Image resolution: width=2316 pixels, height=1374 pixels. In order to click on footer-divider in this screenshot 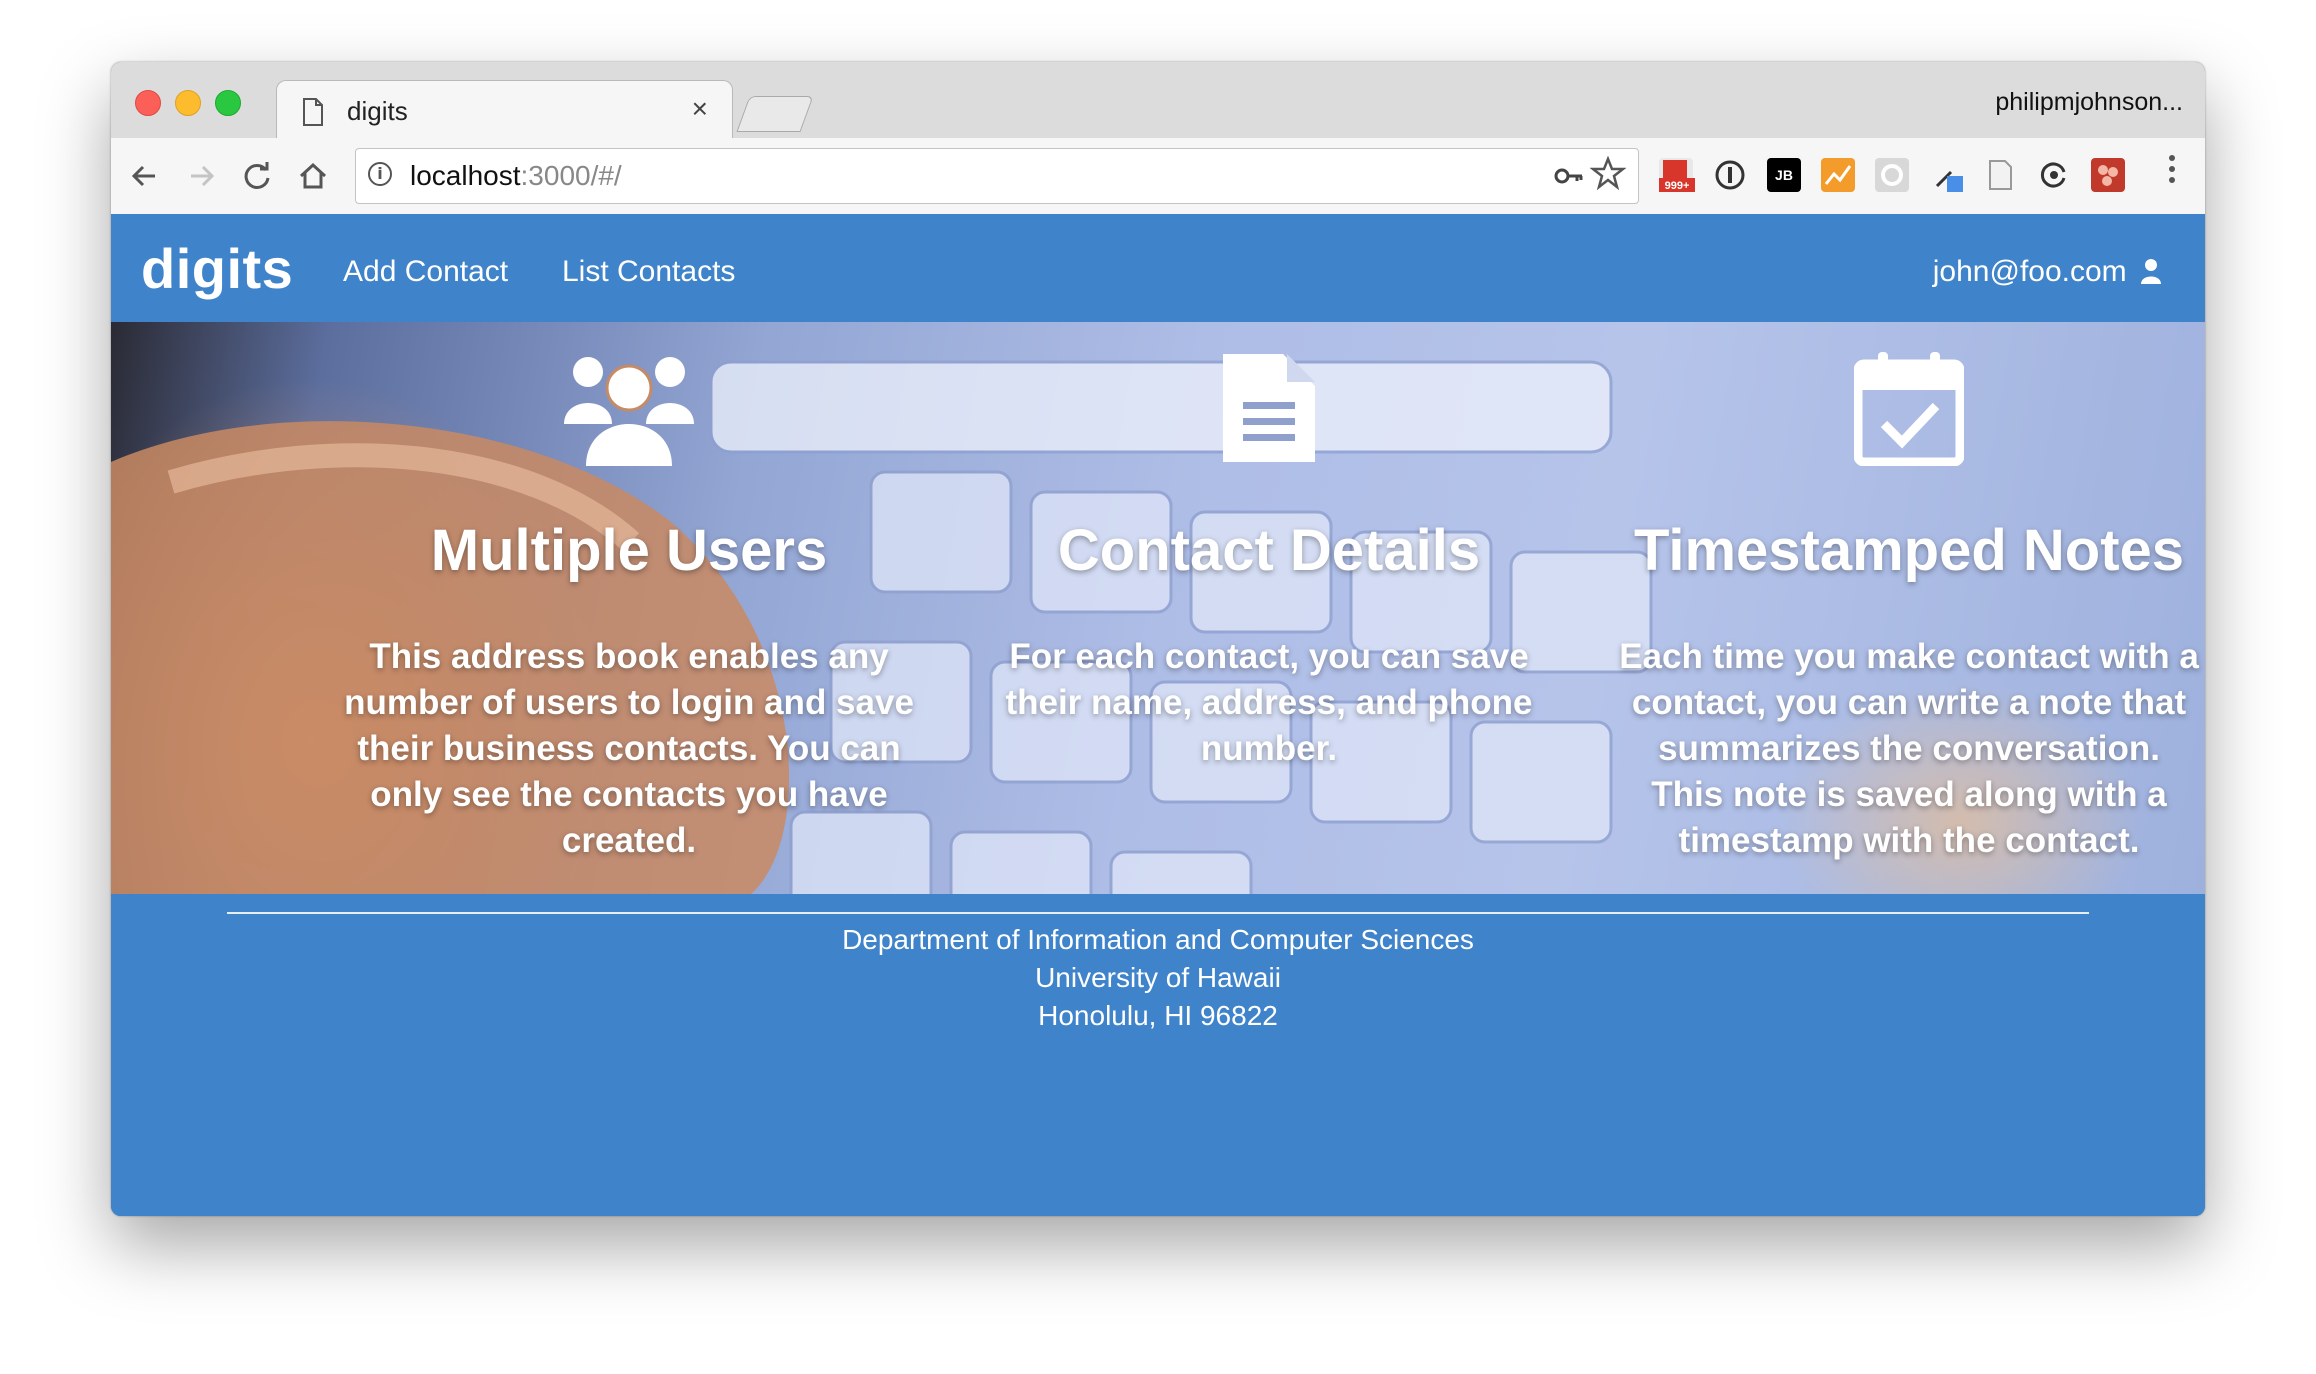, I will do `click(1158, 913)`.